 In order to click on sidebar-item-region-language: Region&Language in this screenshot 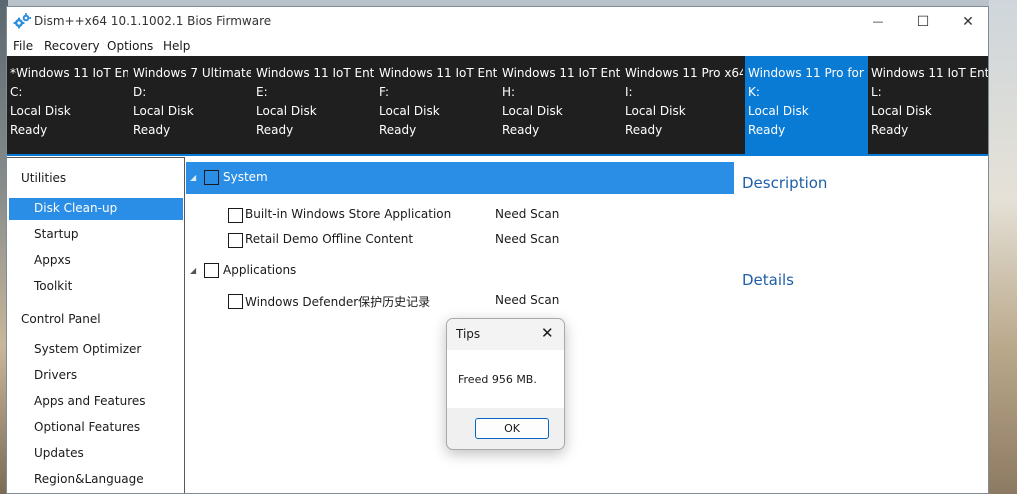, I will do `click(96, 480)`.